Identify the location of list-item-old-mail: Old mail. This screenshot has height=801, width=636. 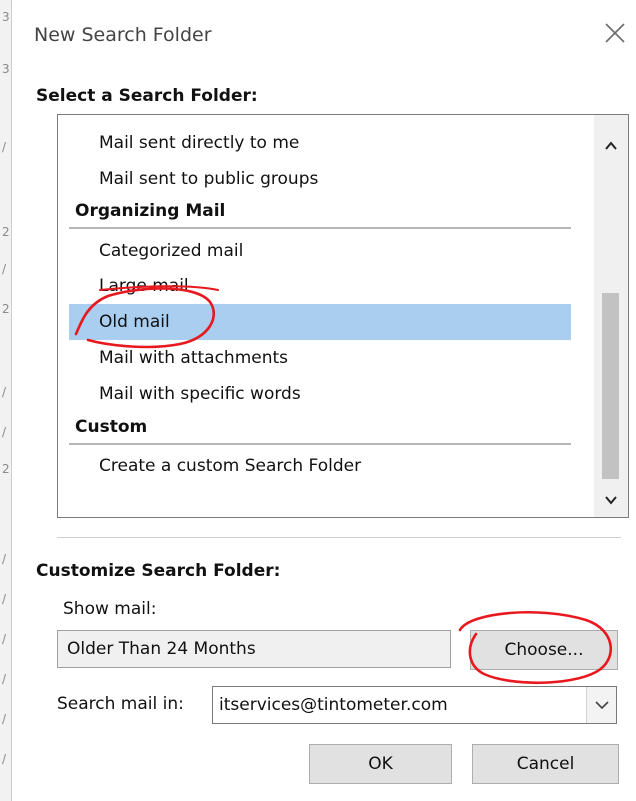
(320, 322).